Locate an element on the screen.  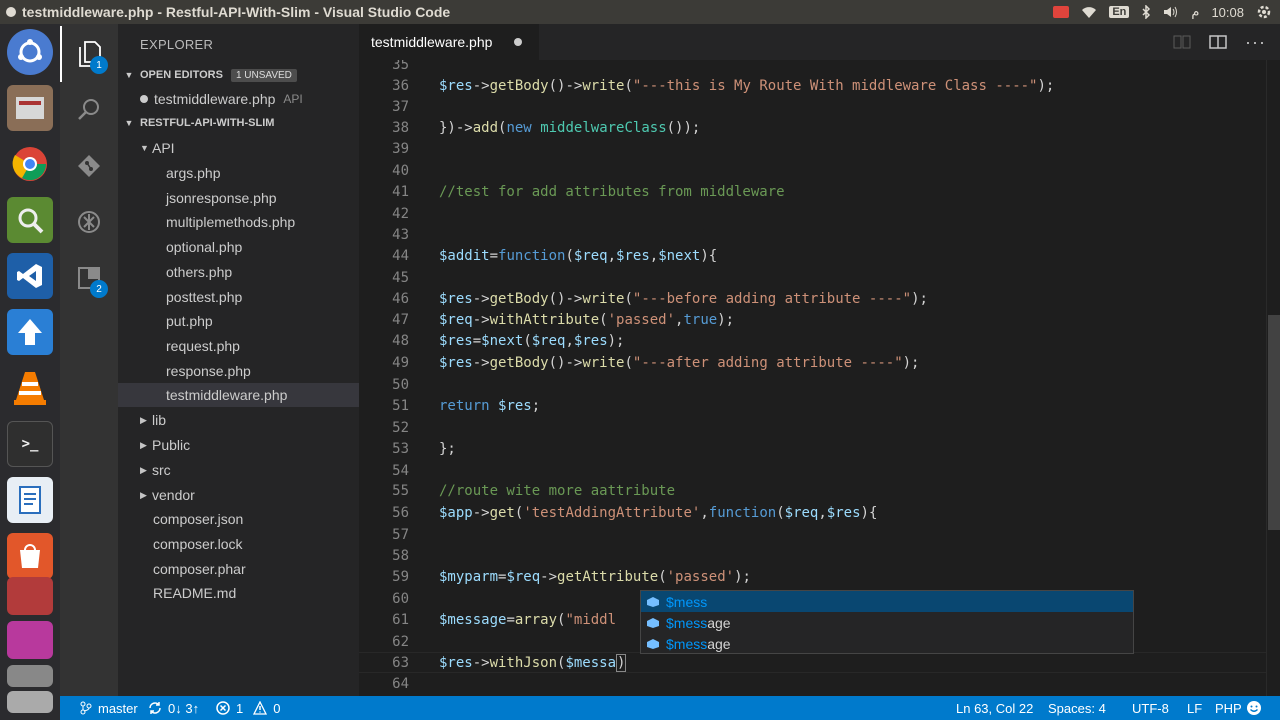
folder-item: ▶ lib is located at coordinates (238, 420).